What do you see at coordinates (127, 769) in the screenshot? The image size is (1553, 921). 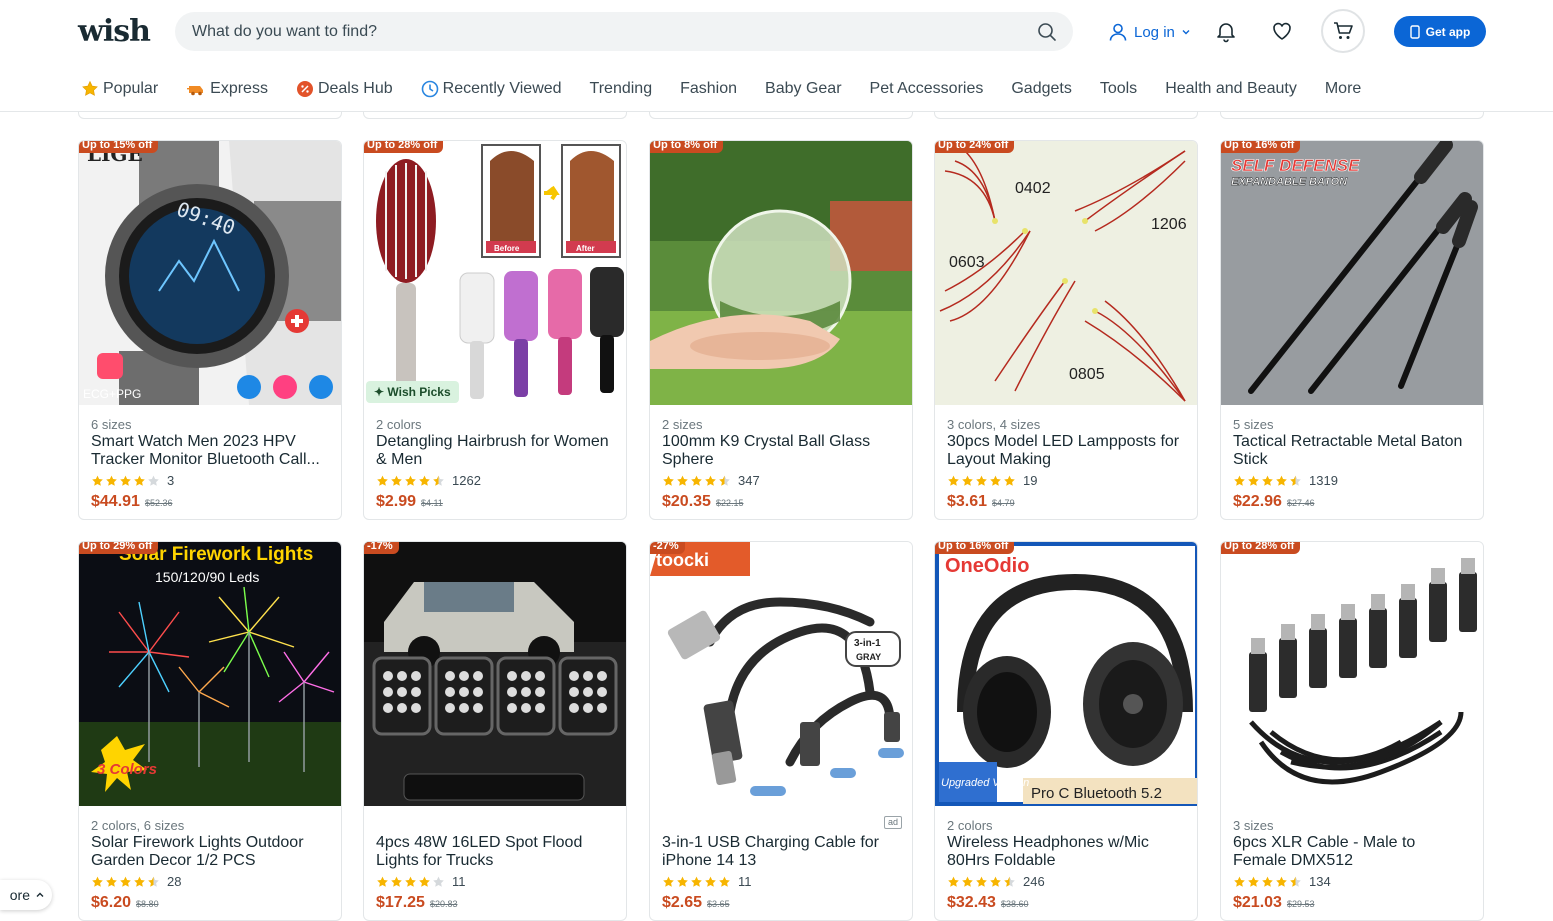 I see `firework-colors-text: 3 Colors` at bounding box center [127, 769].